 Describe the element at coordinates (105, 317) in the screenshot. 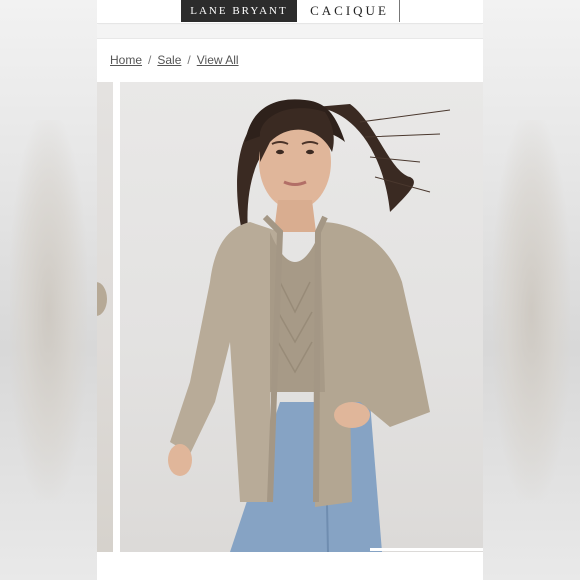

I see `previous-image-peek` at that location.